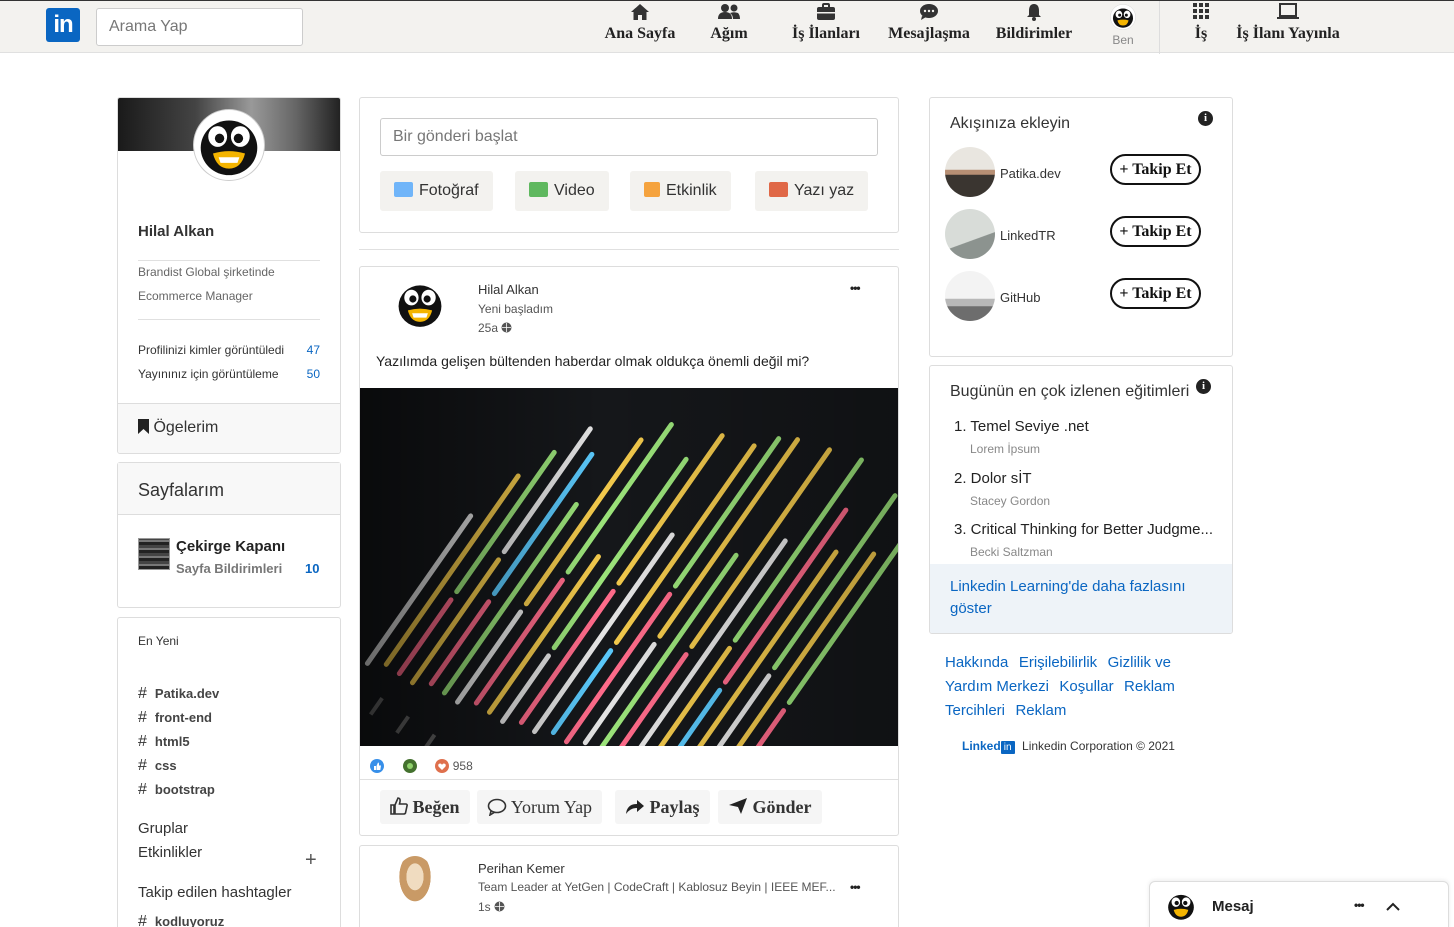 The width and height of the screenshot is (1454, 927). I want to click on course-title: 1. Temel Seviye .net, so click(1021, 426).